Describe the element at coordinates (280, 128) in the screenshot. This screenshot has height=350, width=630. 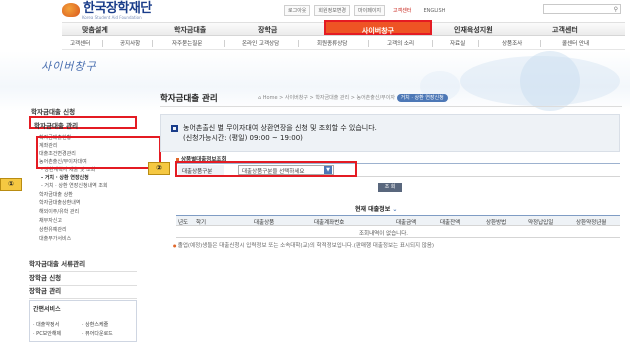
I see `notice-line-1: 농어촌출신 별 무이자대여 상환연장을 신청 및 조회할 수 있습니다.` at that location.